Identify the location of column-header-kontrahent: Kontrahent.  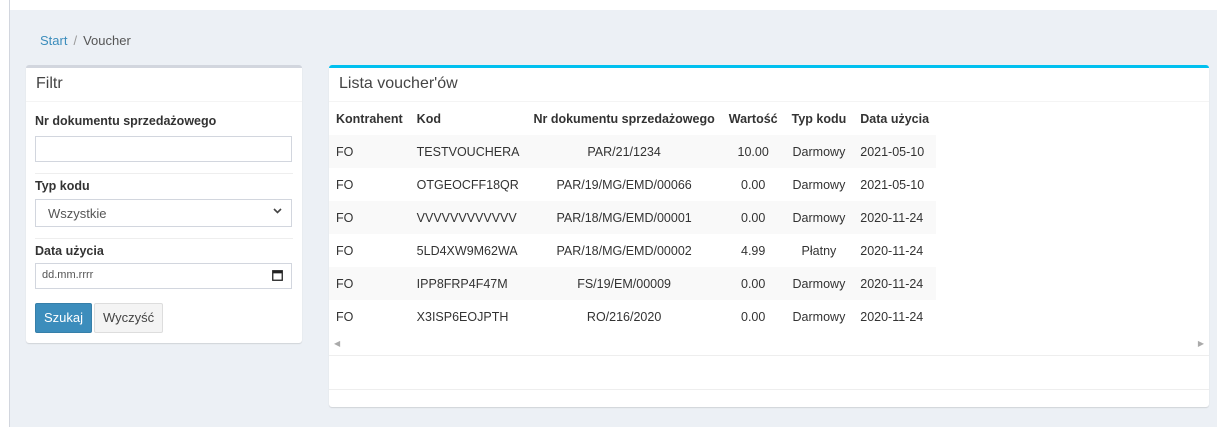
(369, 118).